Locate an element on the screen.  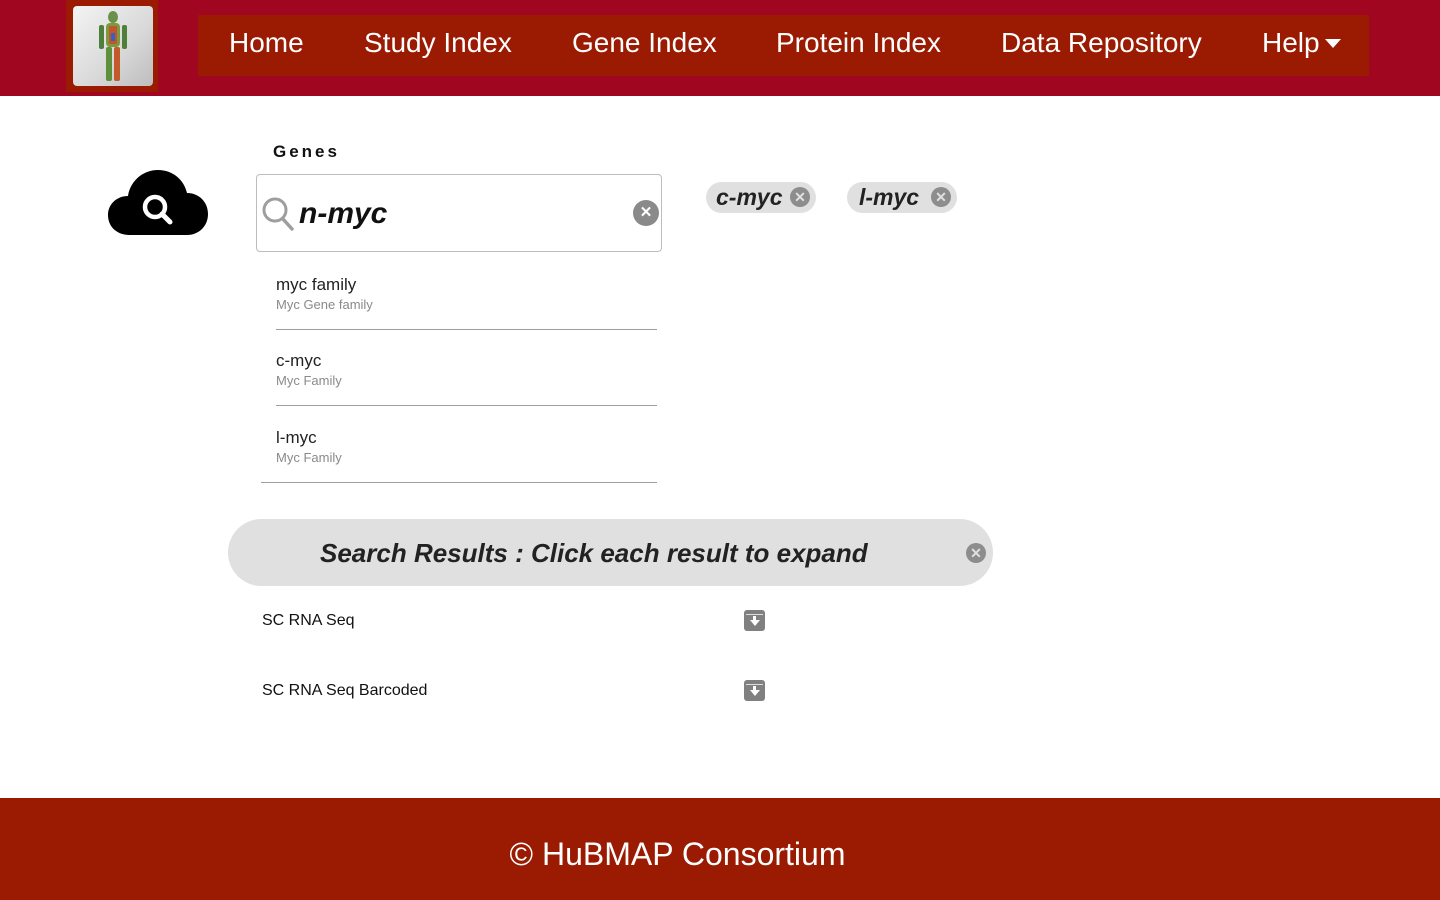
nav-help-label: Help is located at coordinates (1291, 42).